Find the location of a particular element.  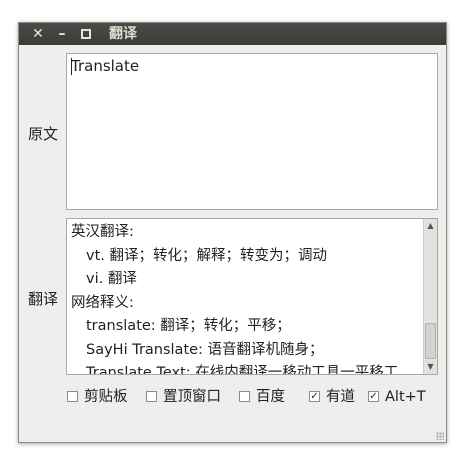

scrollbar-thumb is located at coordinates (430, 341).